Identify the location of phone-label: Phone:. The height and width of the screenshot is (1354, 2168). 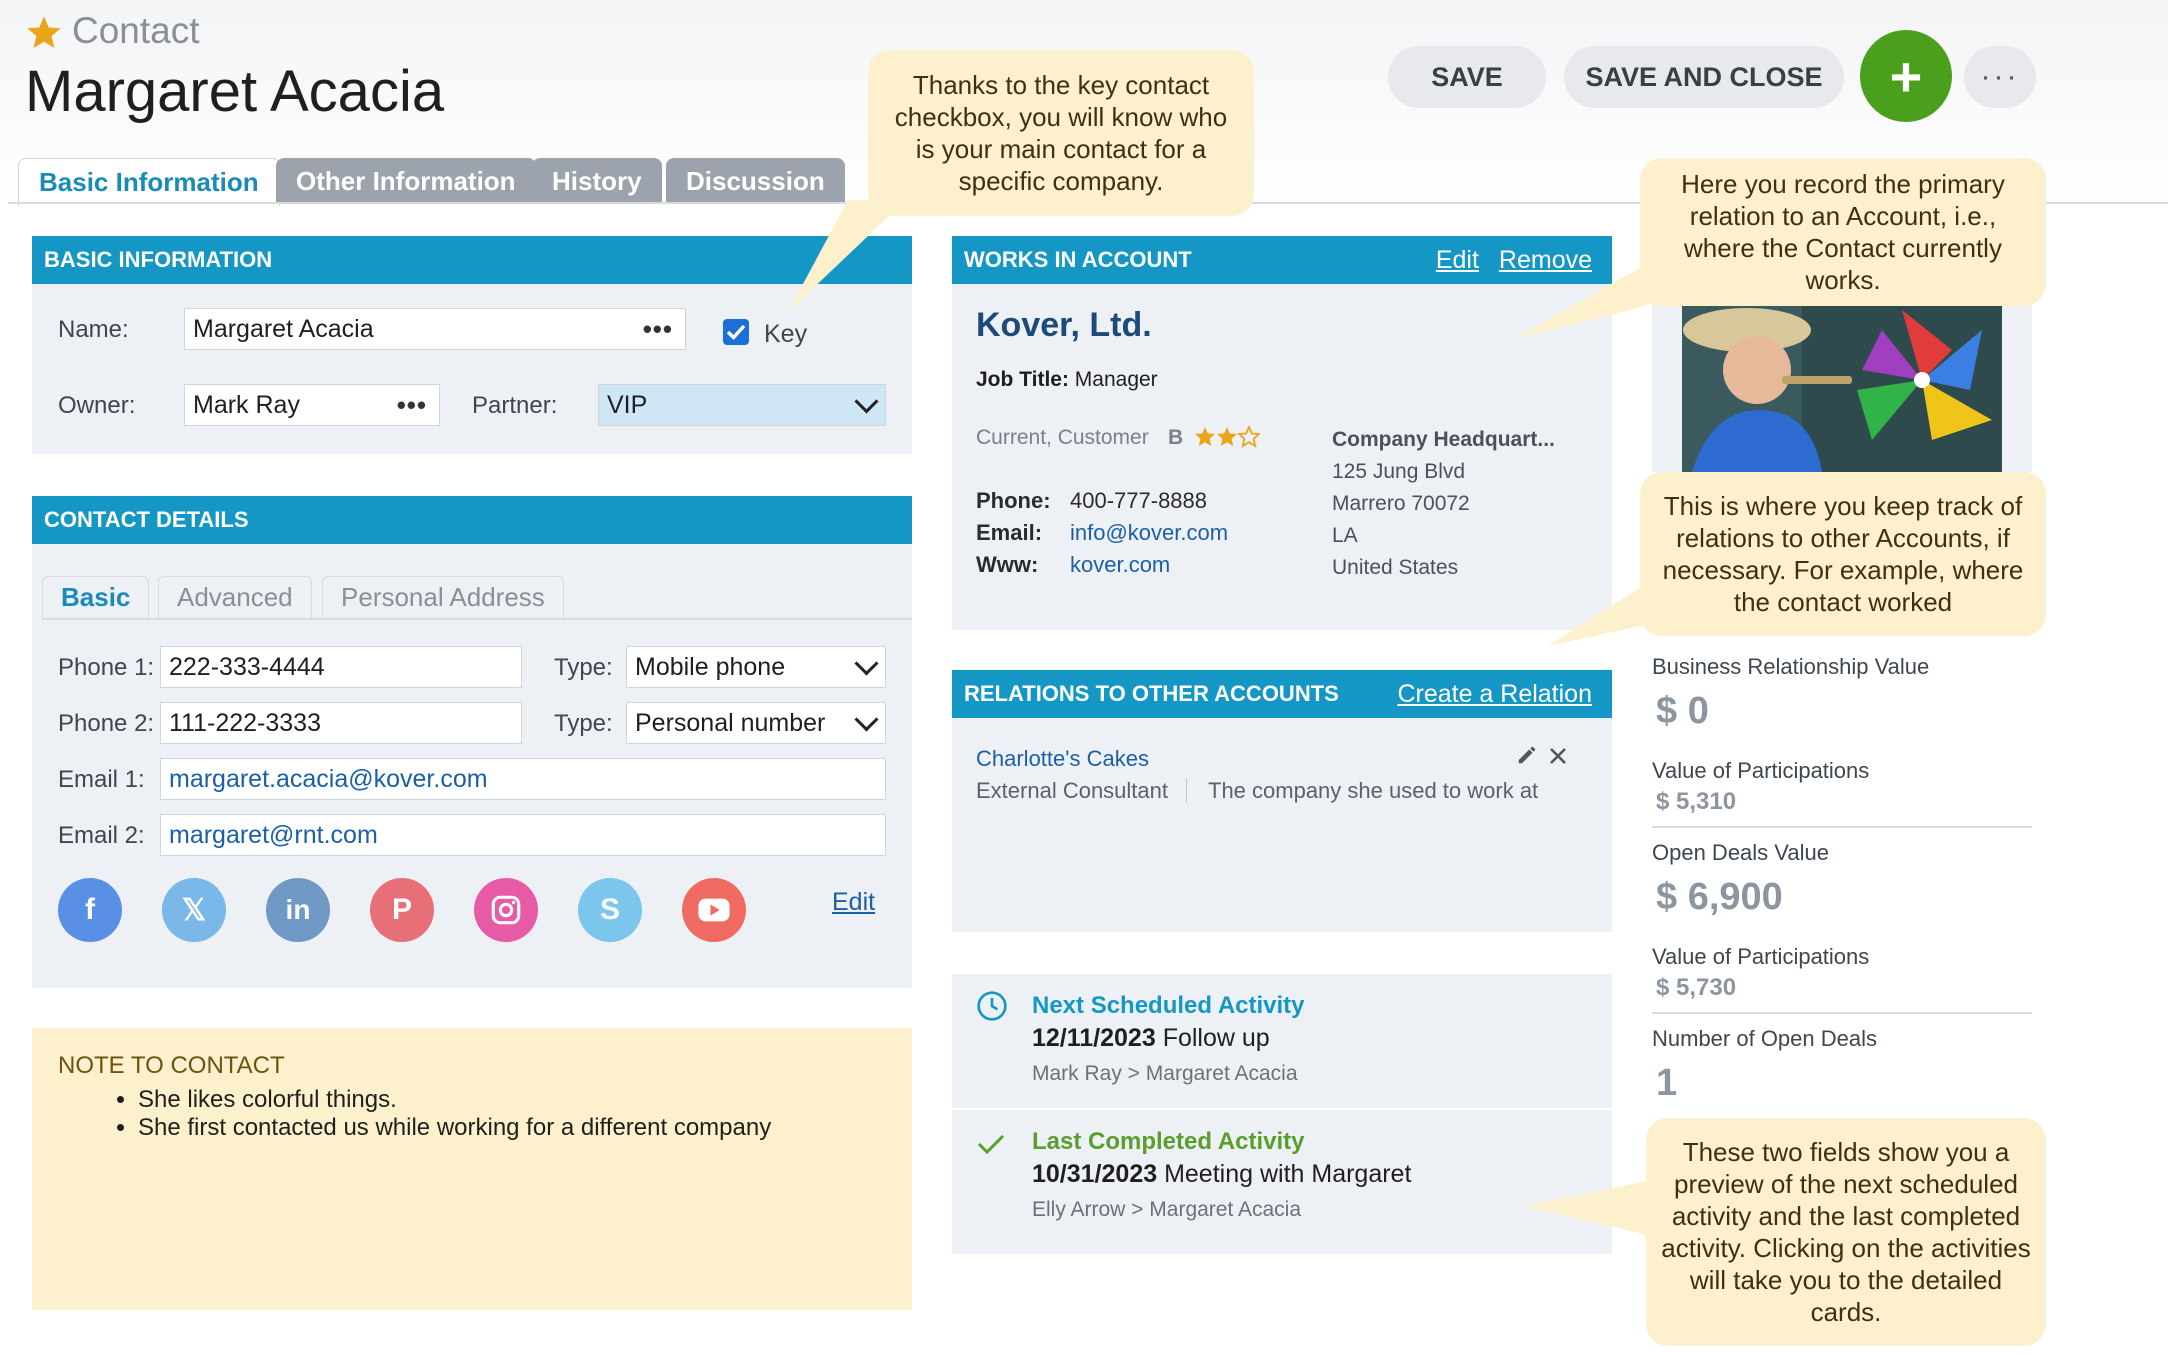
(1013, 500).